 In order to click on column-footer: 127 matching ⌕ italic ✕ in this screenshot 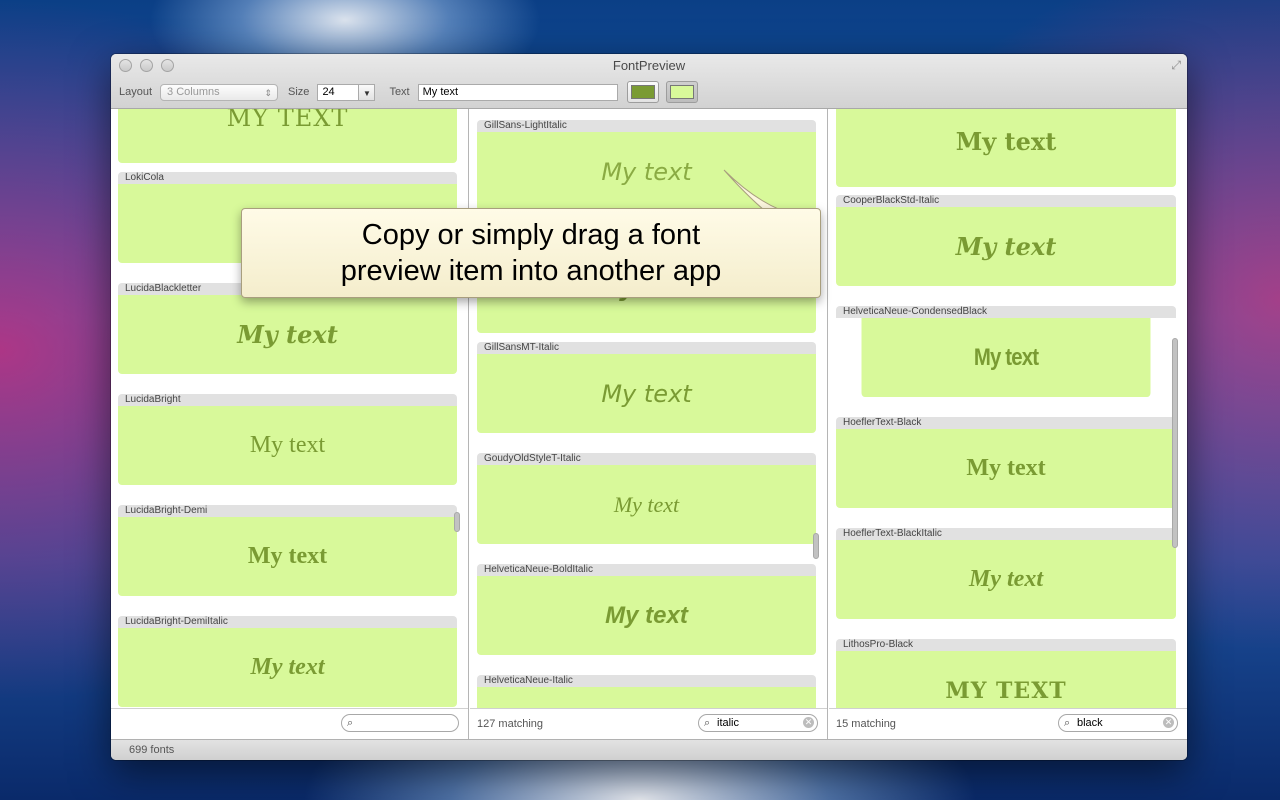, I will do `click(648, 723)`.